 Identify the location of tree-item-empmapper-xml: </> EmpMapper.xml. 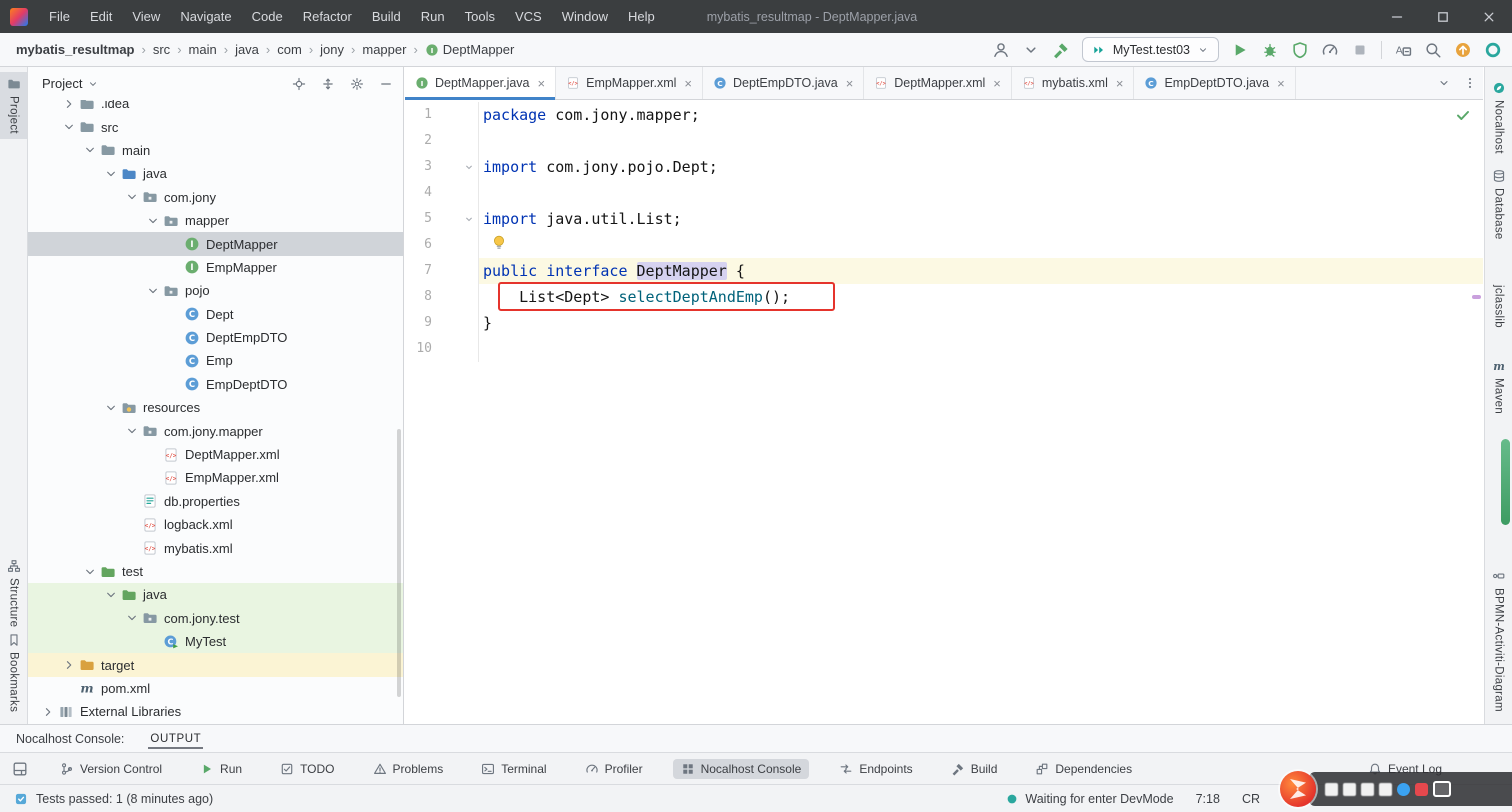
(215, 477).